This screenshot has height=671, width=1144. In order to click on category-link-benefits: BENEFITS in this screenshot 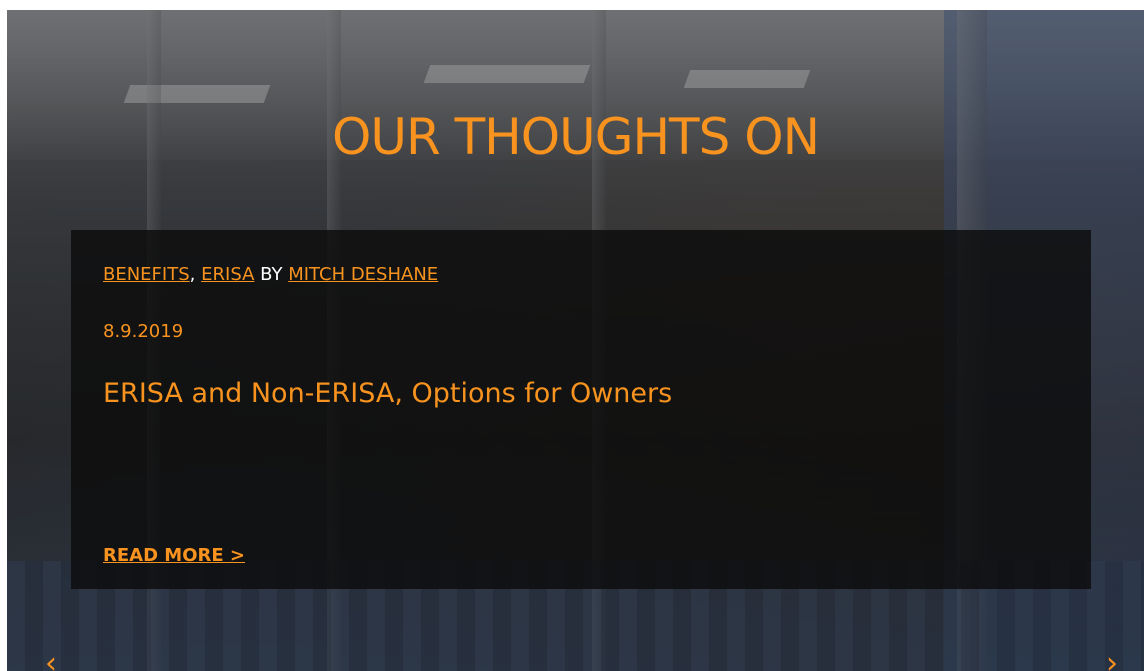, I will do `click(146, 274)`.